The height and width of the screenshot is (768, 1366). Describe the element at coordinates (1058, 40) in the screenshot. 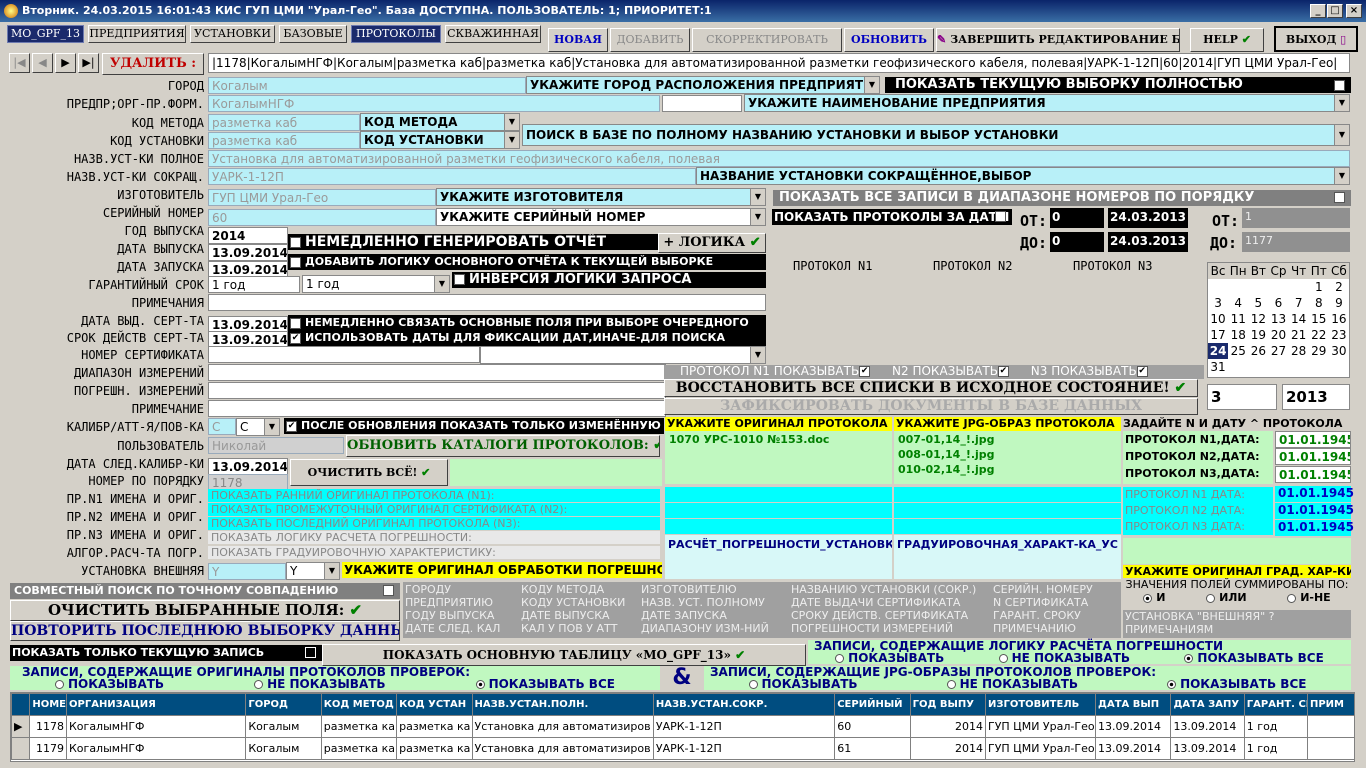

I see `finish-edit-button: ✎ЗАВЕРШИТЬ РЕДАКТИРОВАНИЕ БАЗЫ` at that location.